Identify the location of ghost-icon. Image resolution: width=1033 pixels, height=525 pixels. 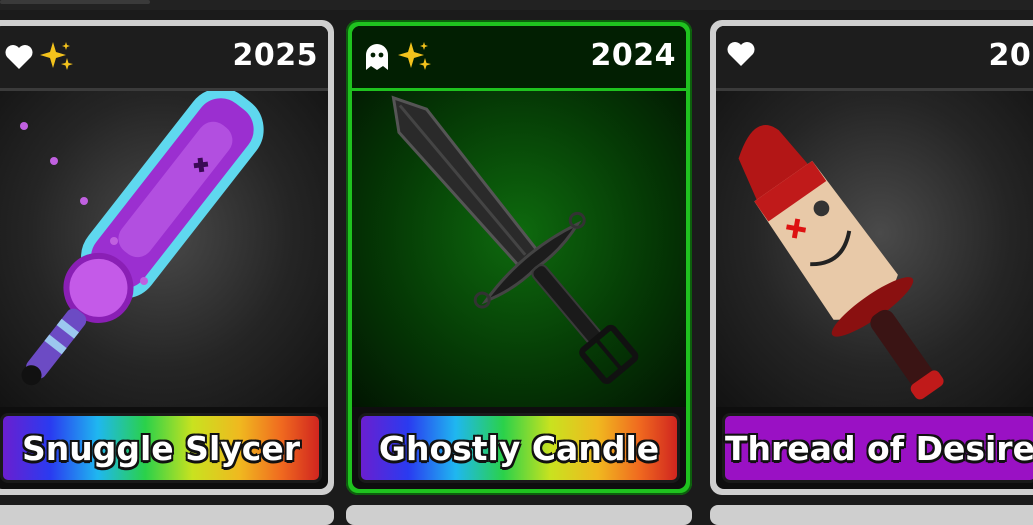
(377, 57).